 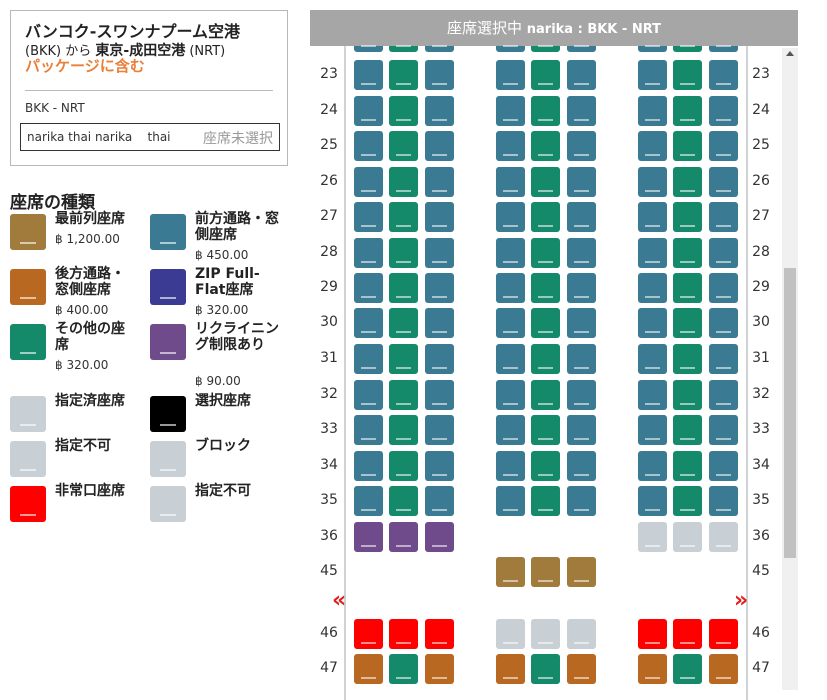 I want to click on seat-map-scrollbar, so click(x=790, y=369).